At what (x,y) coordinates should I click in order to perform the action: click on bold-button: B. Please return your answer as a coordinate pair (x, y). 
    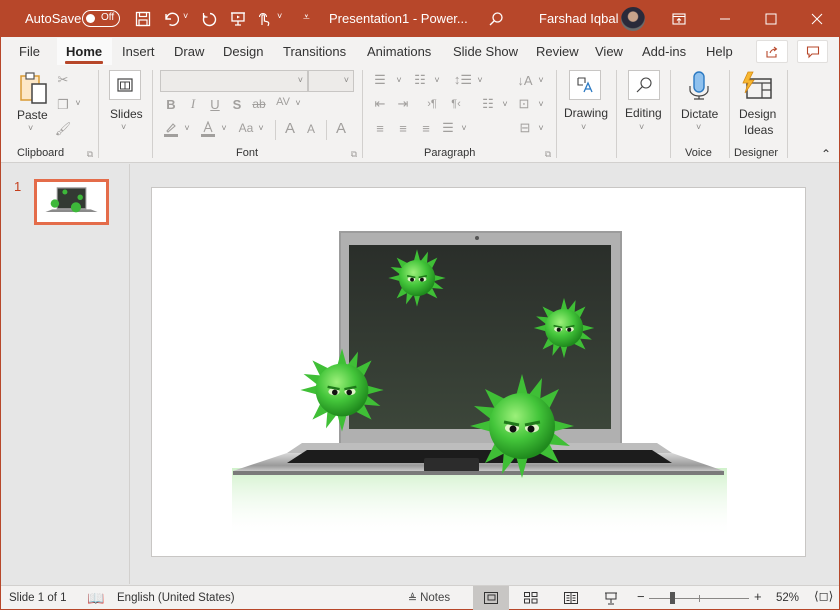
    Looking at the image, I should click on (171, 104).